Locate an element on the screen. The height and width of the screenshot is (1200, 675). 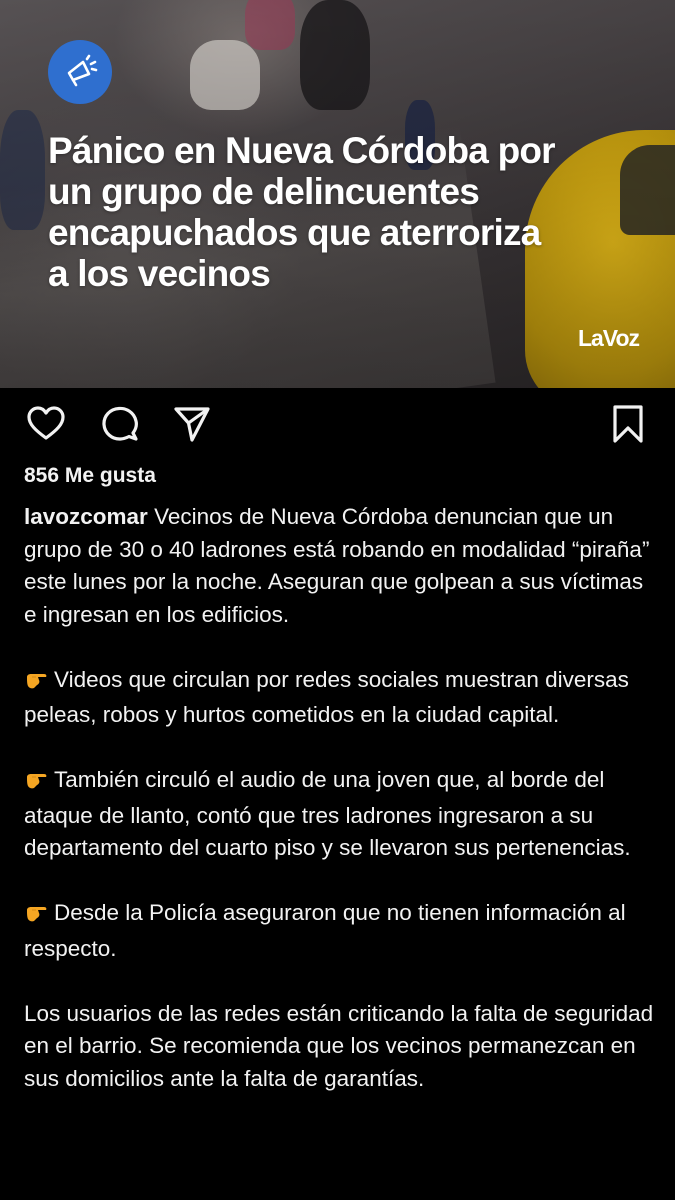
action-bar is located at coordinates (337, 426).